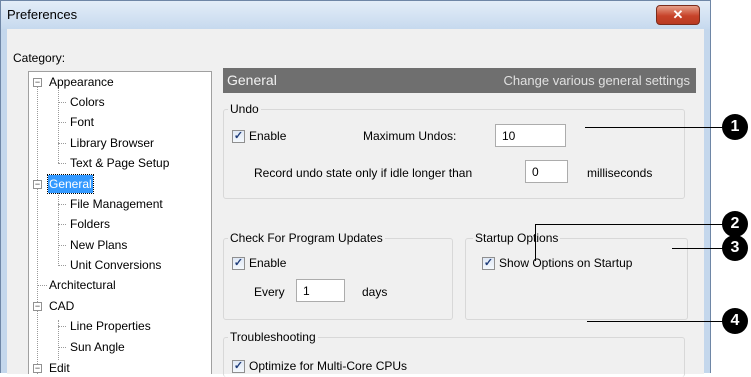 This screenshot has height=377, width=751. What do you see at coordinates (82, 122) in the screenshot?
I see `tree-item-font: Font` at bounding box center [82, 122].